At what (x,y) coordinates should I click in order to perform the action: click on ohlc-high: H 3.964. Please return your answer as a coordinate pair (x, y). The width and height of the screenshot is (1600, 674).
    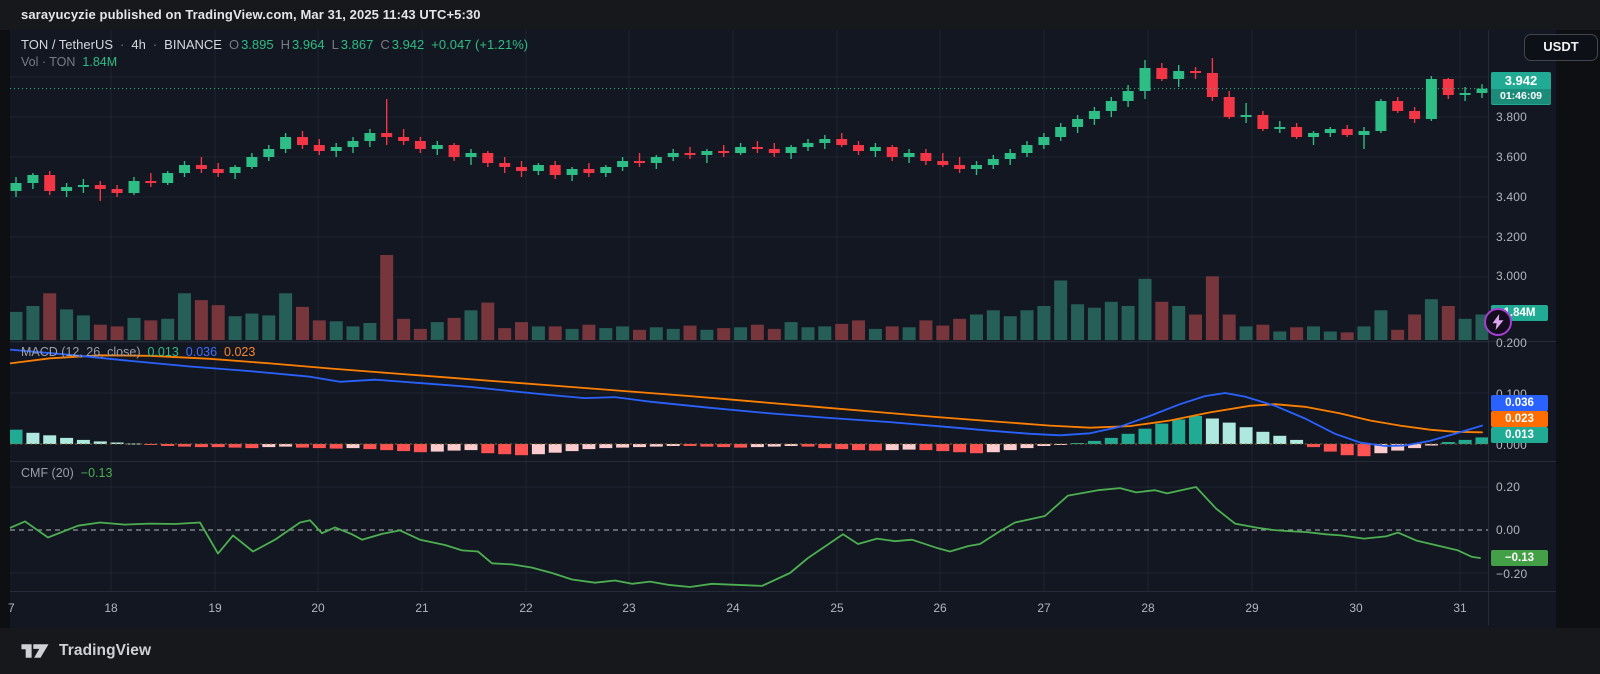
    Looking at the image, I should click on (302, 44).